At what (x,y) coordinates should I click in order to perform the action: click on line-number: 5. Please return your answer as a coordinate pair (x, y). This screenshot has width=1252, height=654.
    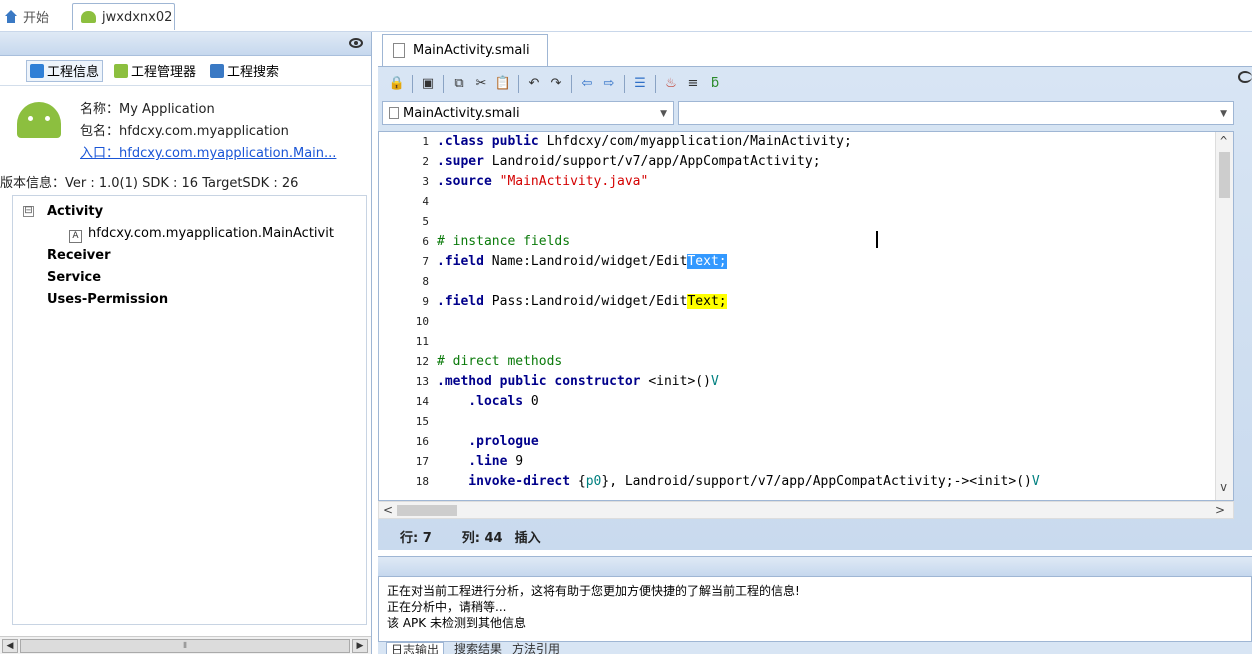
    Looking at the image, I should click on (425, 221).